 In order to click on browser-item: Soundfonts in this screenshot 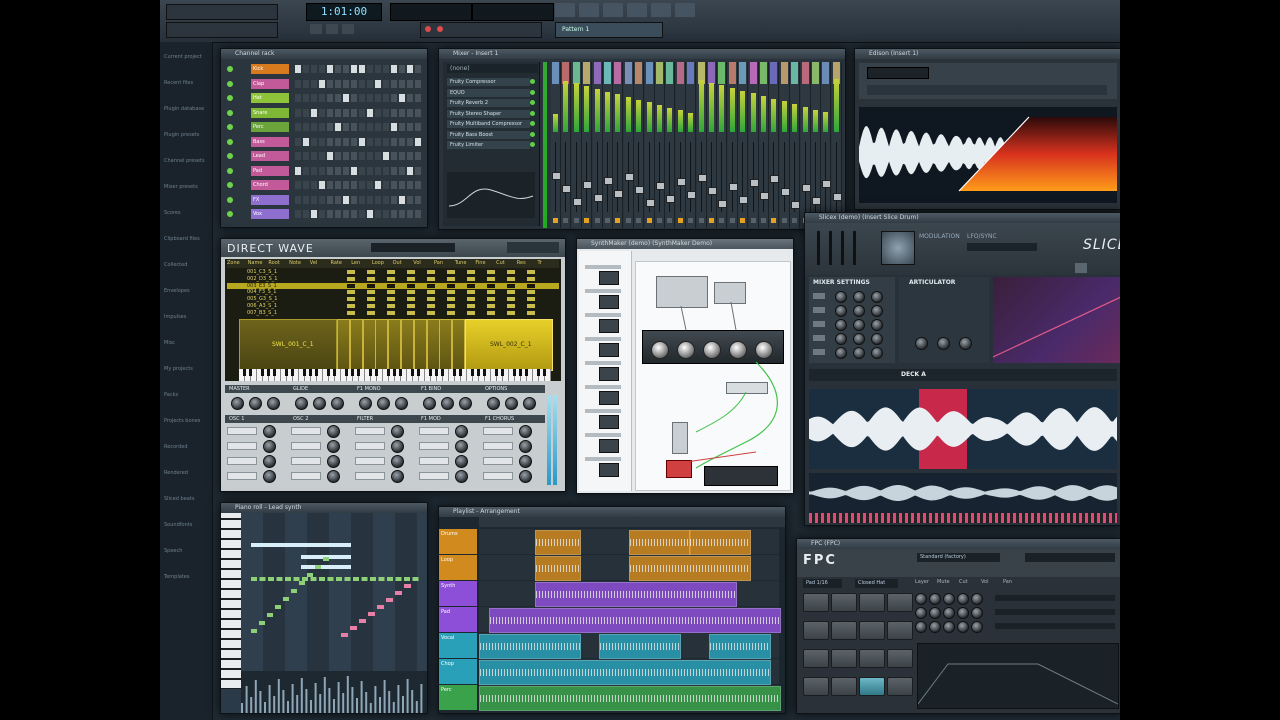, I will do `click(178, 525)`.